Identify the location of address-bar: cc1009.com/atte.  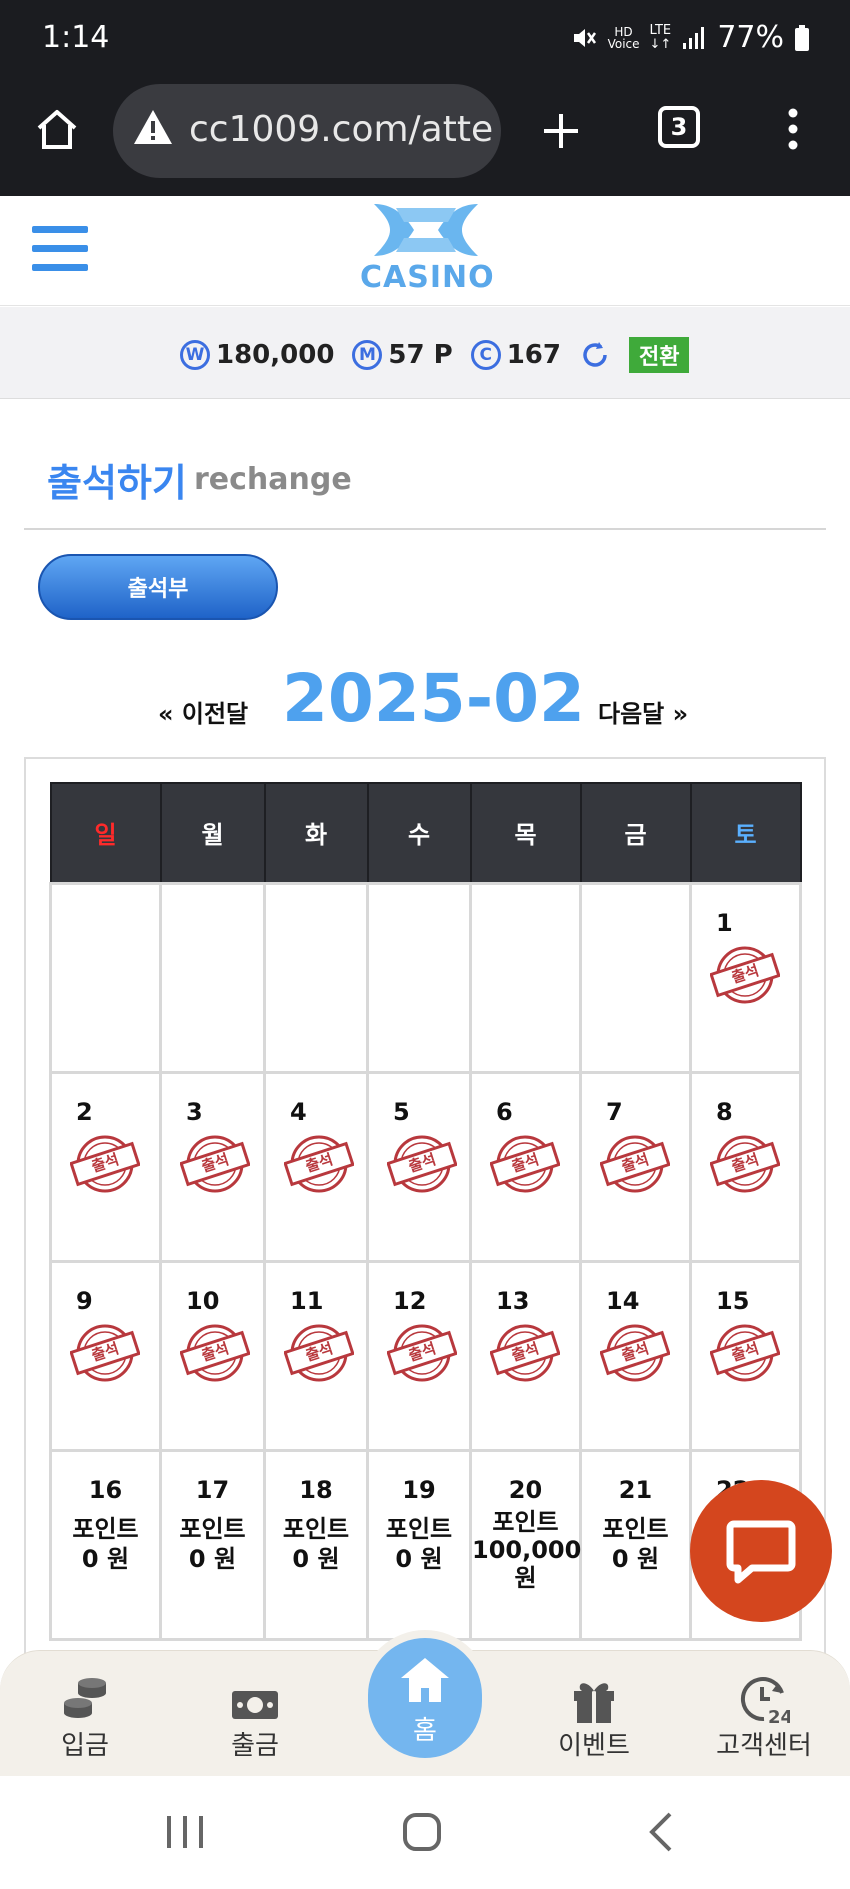
(307, 131).